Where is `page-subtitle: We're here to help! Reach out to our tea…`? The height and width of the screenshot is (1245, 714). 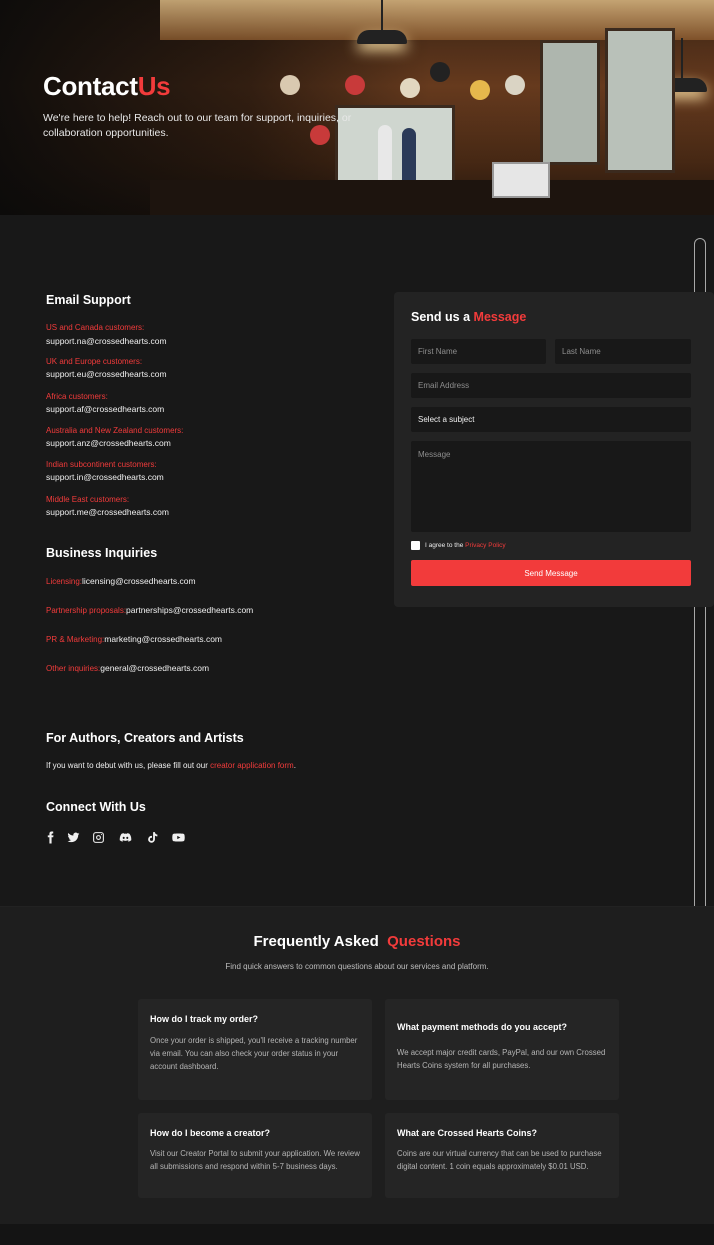
page-subtitle: We're here to help! Reach out to our tea… is located at coordinates (197, 125).